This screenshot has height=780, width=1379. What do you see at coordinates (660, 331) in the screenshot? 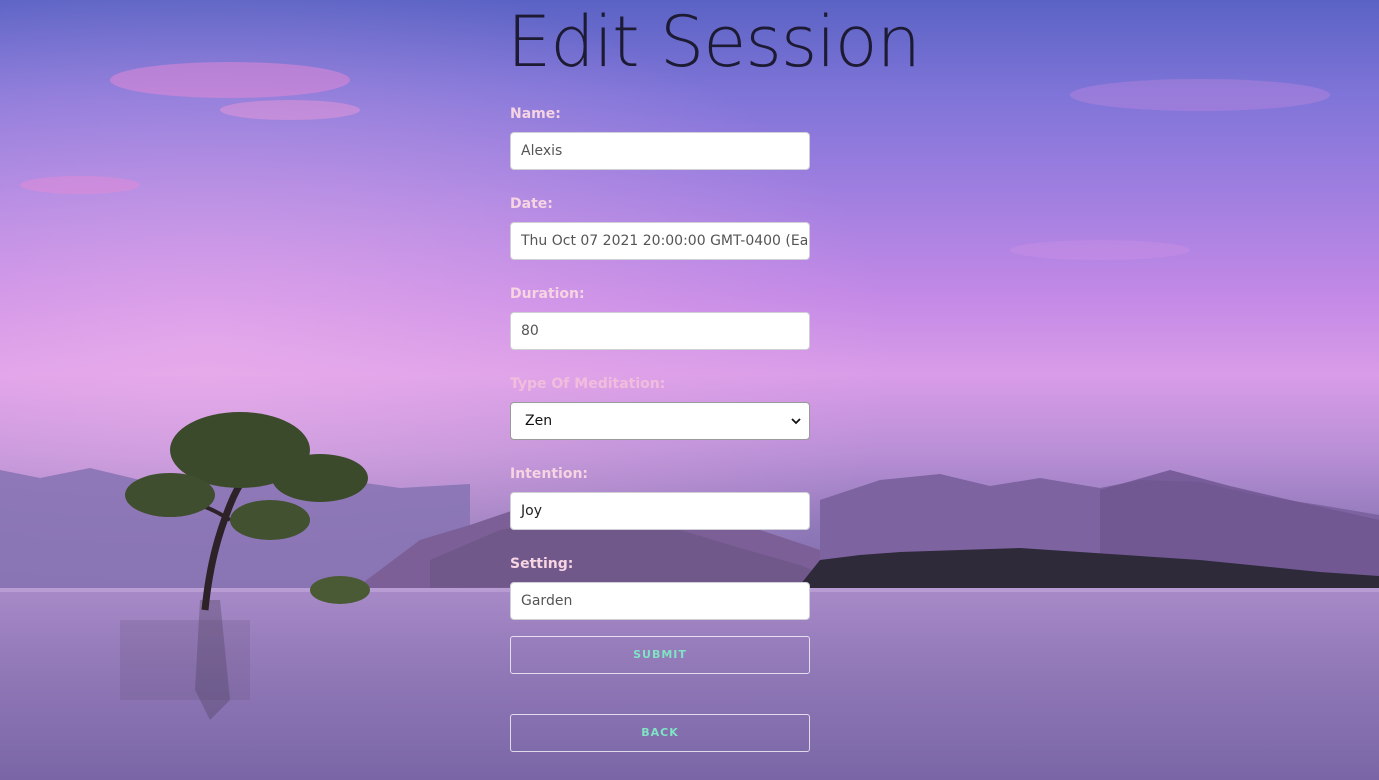
I see `duration-input: 80` at bounding box center [660, 331].